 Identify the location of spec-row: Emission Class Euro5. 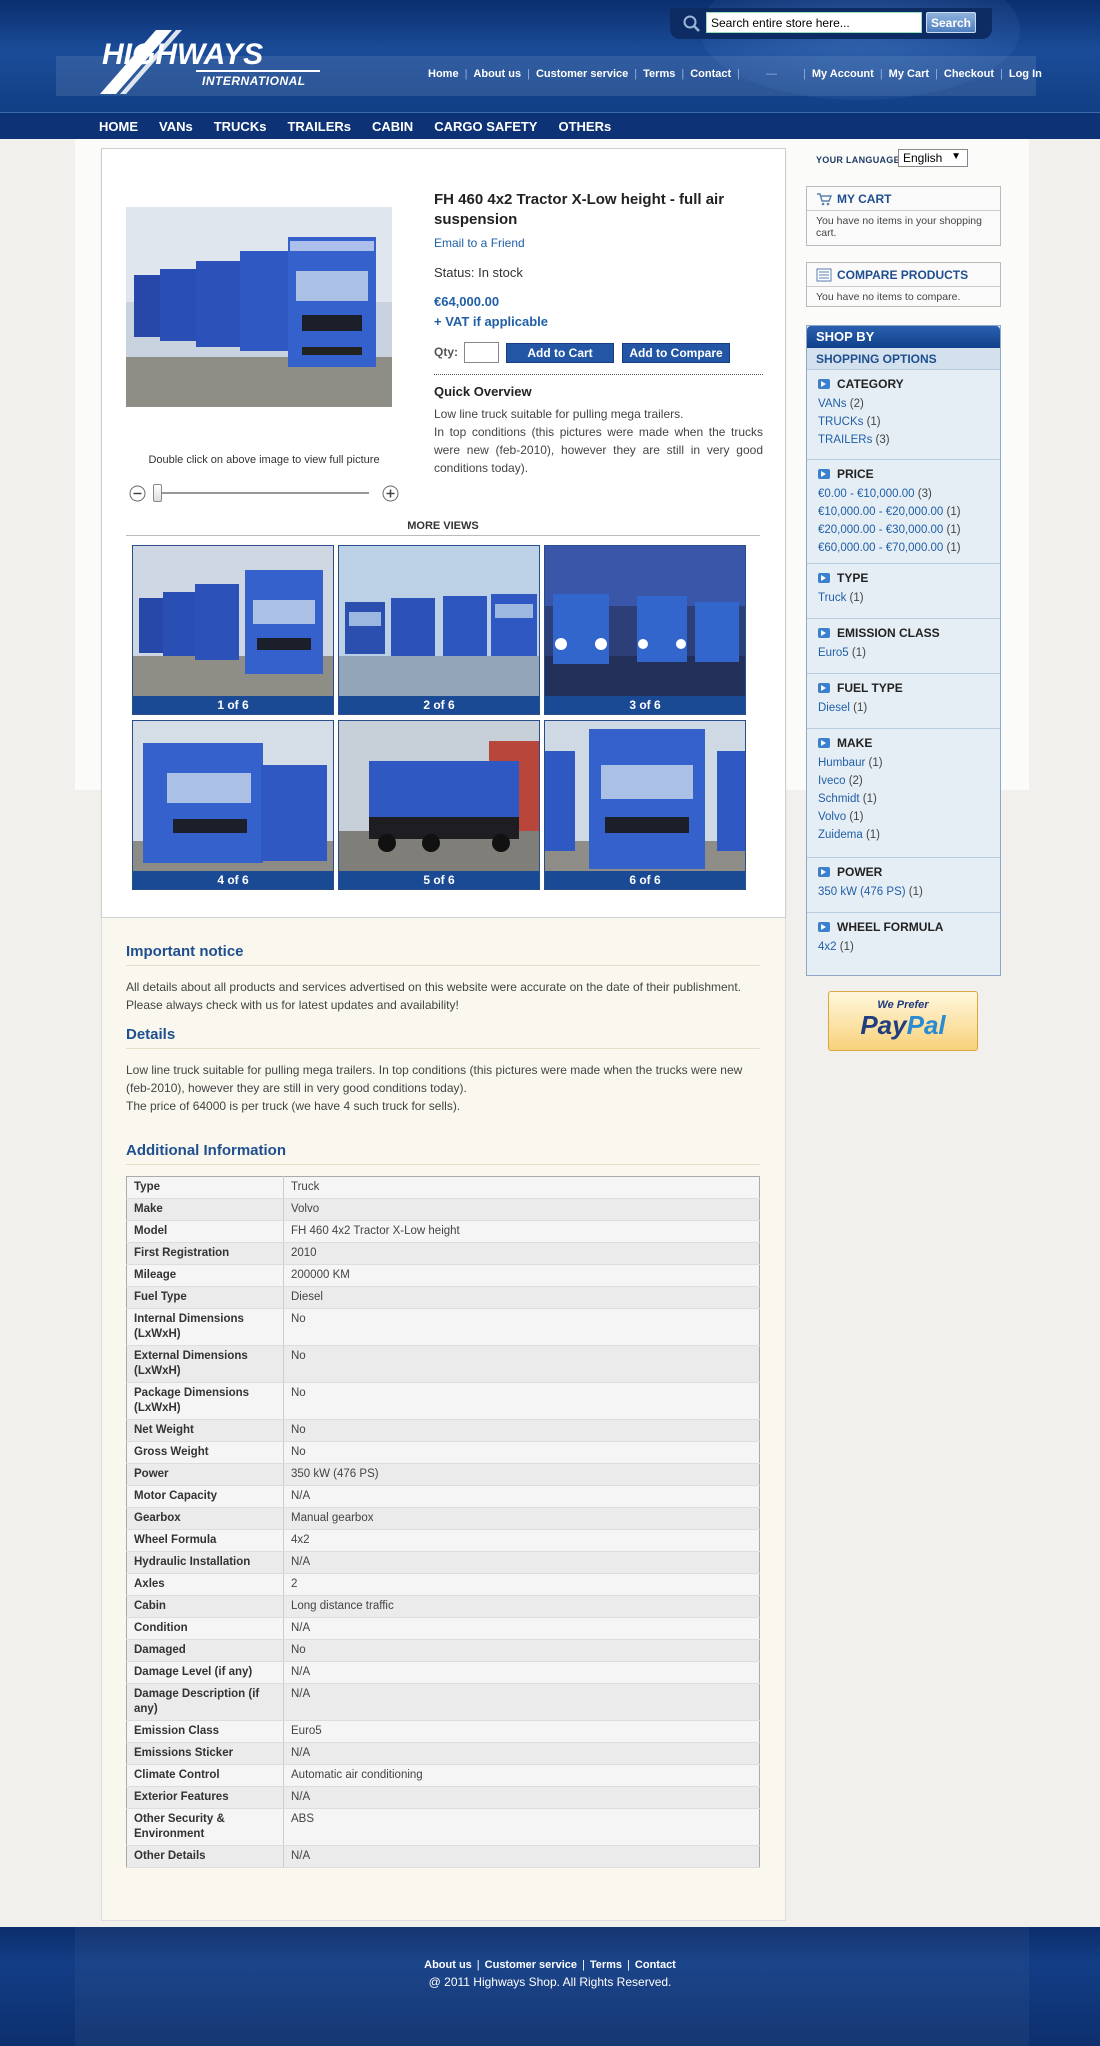
(443, 1731).